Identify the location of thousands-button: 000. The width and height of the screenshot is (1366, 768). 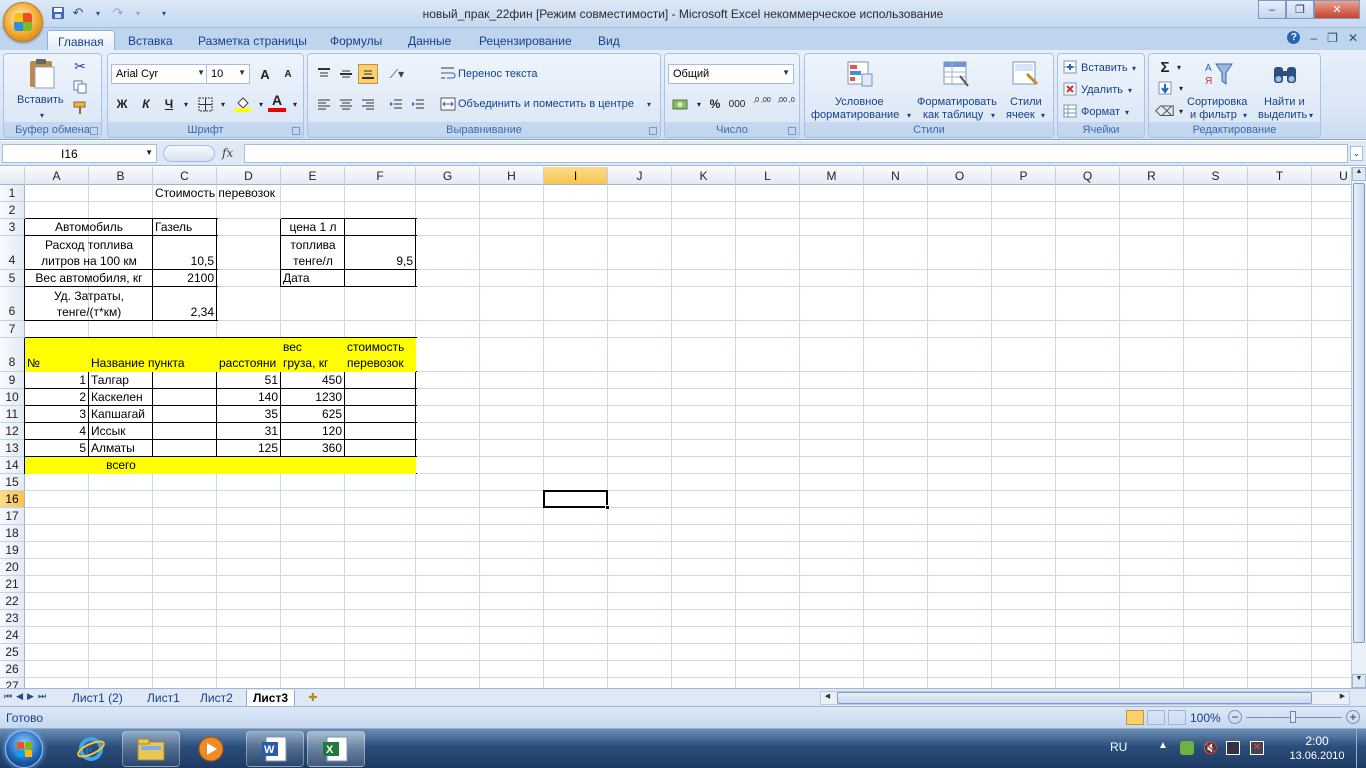
(737, 104).